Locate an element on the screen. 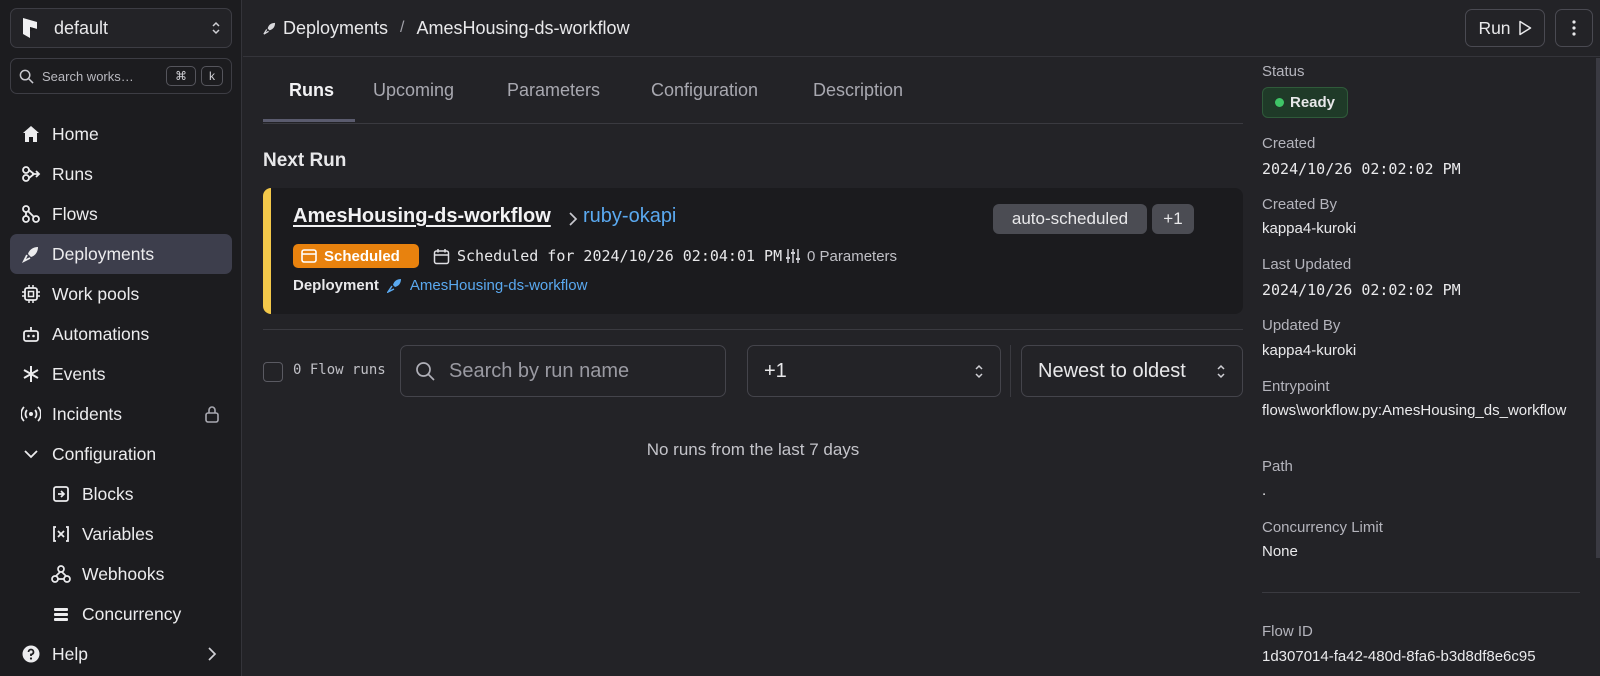 The width and height of the screenshot is (1600, 676). panel-divider is located at coordinates (1421, 592).